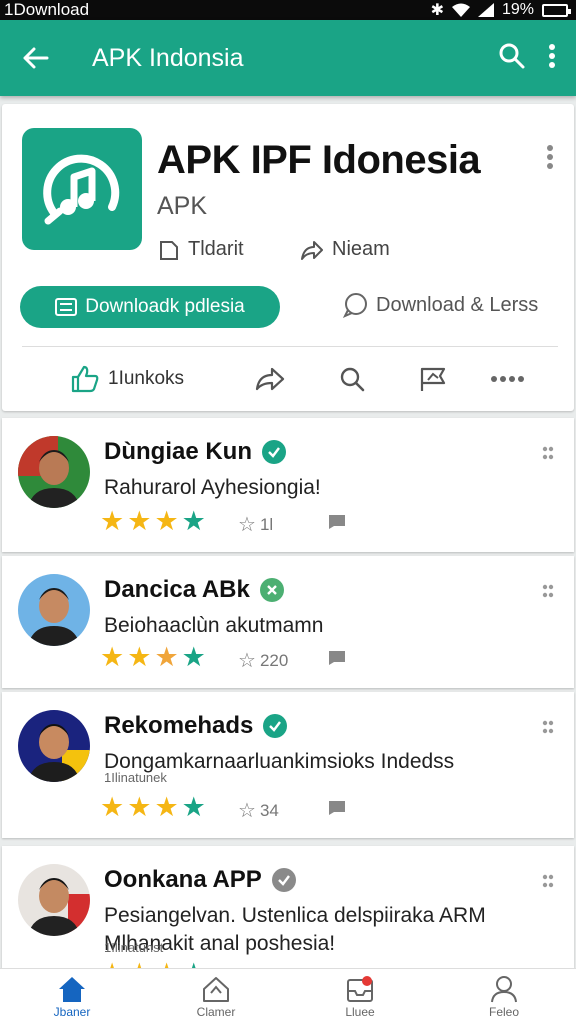  Describe the element at coordinates (212, 487) in the screenshot. I see `review-text: Rahurarol Ayhesiongia!` at that location.